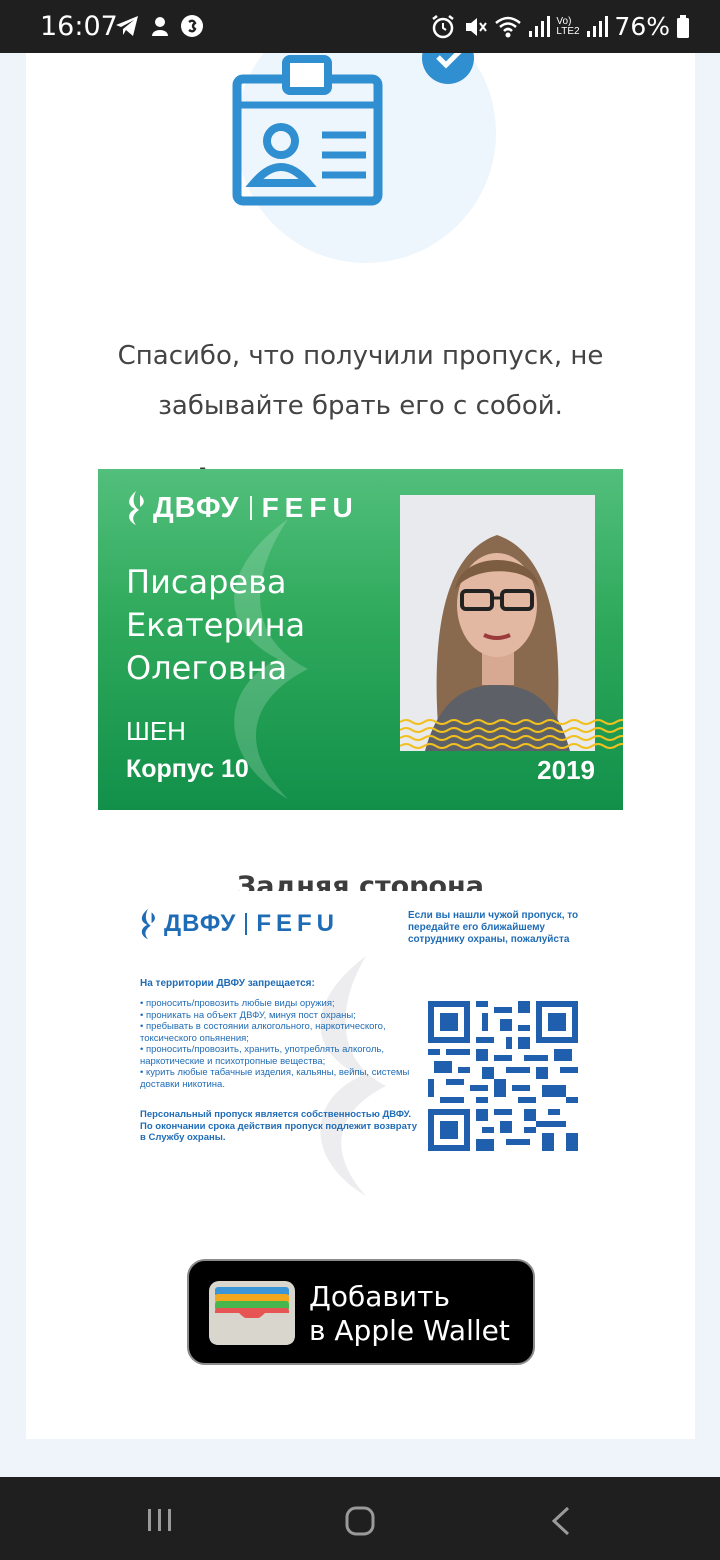  What do you see at coordinates (540, 26) in the screenshot?
I see `signal-icon` at bounding box center [540, 26].